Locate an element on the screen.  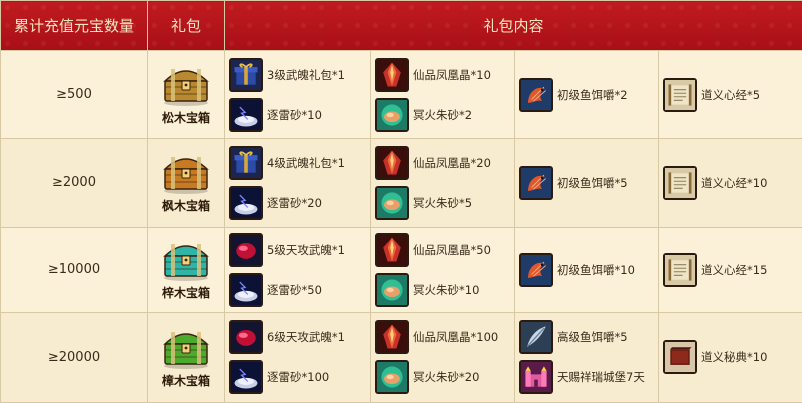
reward-cell: 6级天攻武魄*1 逐雷砂*100 is located at coordinates (297, 357).